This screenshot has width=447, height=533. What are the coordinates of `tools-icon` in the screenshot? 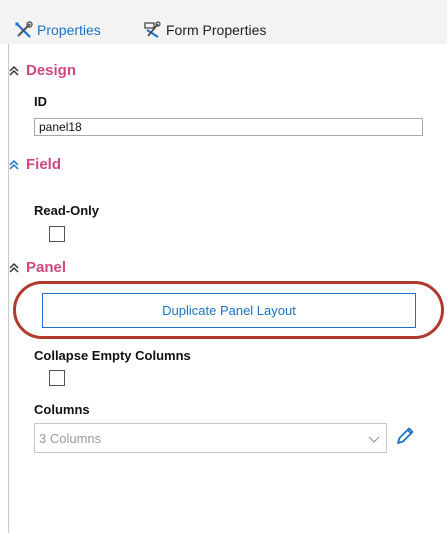 It's located at (24, 30).